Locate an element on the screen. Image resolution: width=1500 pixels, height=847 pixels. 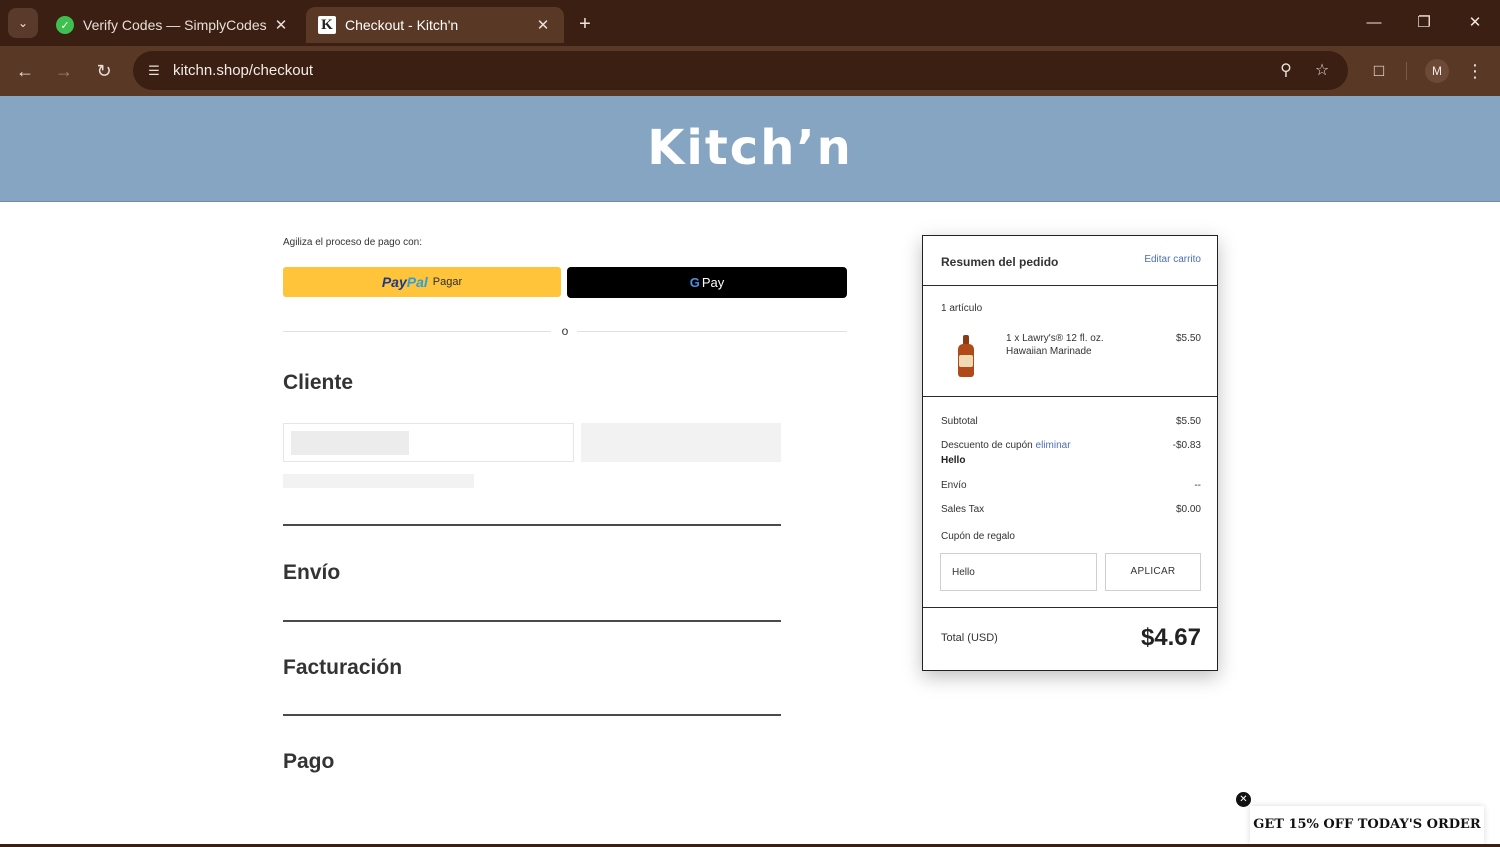
product-price: $5.50 is located at coordinates (1188, 338).